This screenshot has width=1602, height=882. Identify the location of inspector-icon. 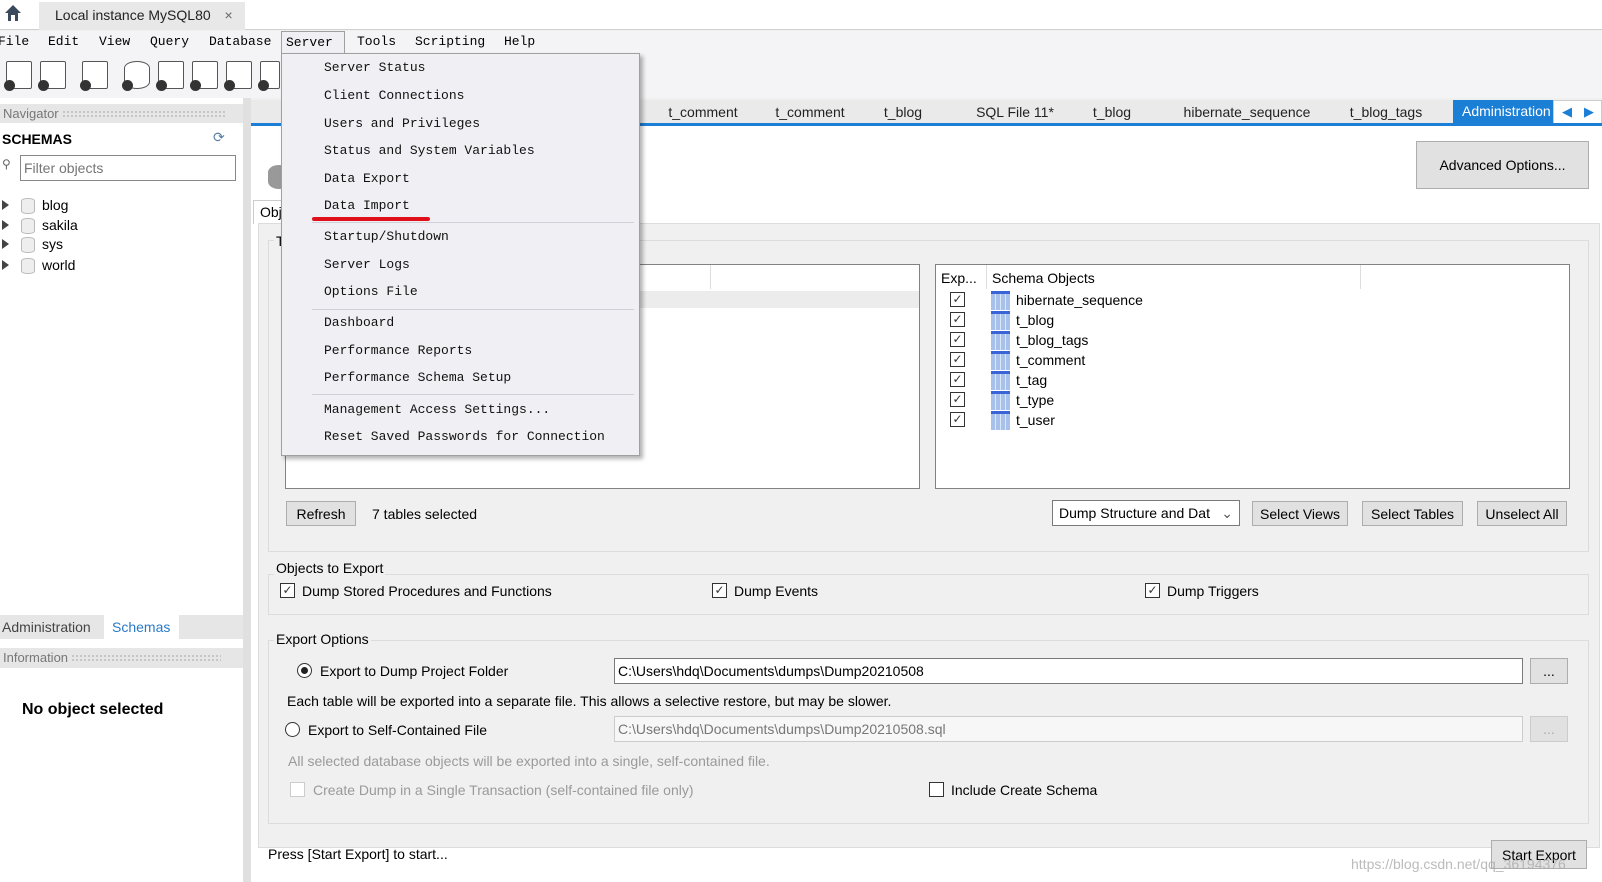
(94, 76).